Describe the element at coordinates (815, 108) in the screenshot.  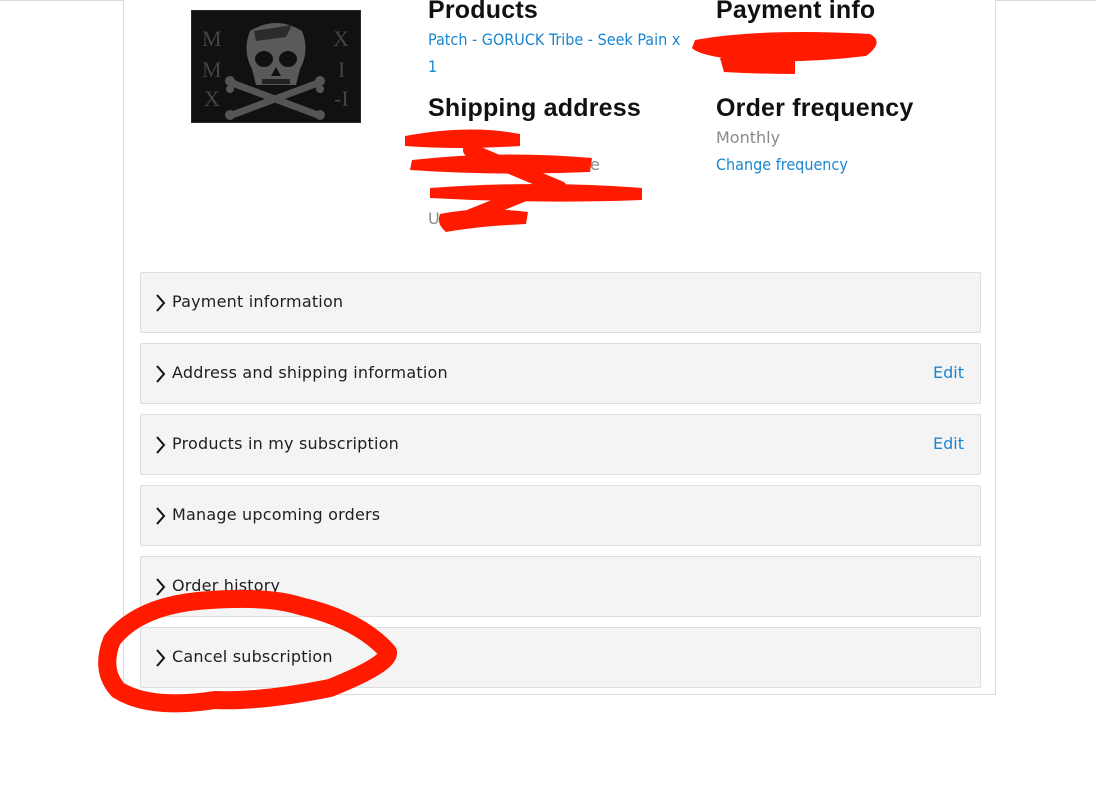
I see `order-frequency-heading: Order frequency` at that location.